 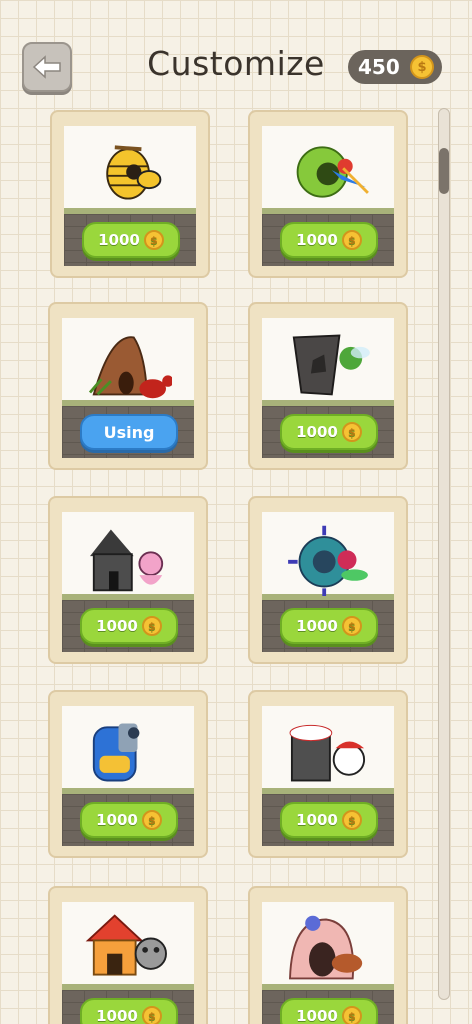 I want to click on item-preview: Using, so click(x=128, y=388).